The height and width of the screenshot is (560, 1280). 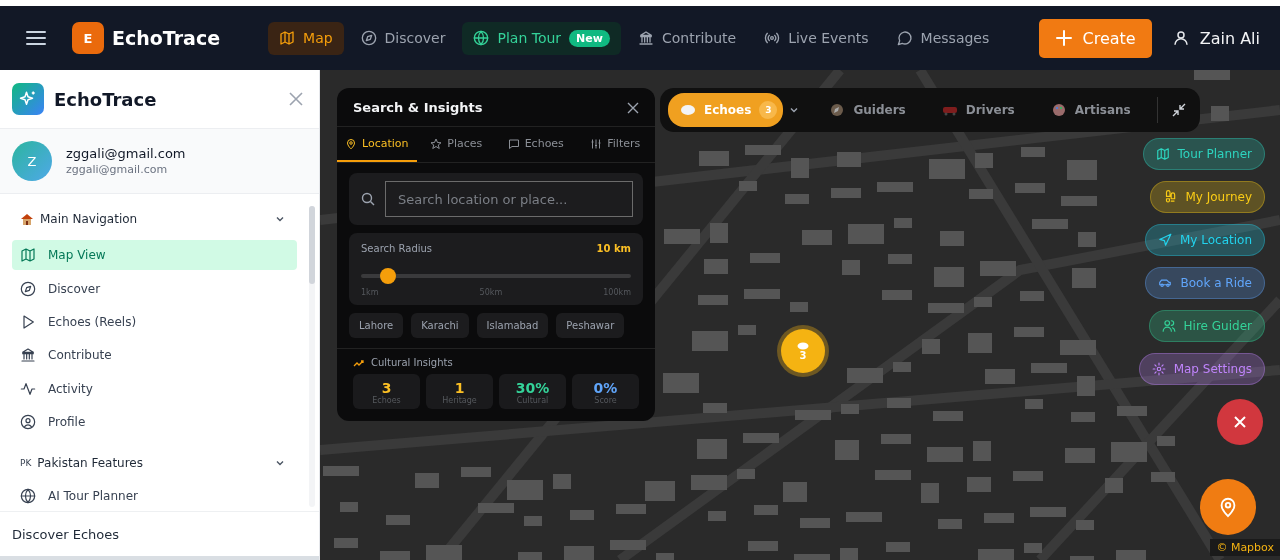 I want to click on bank-icon, so click(x=645, y=38).